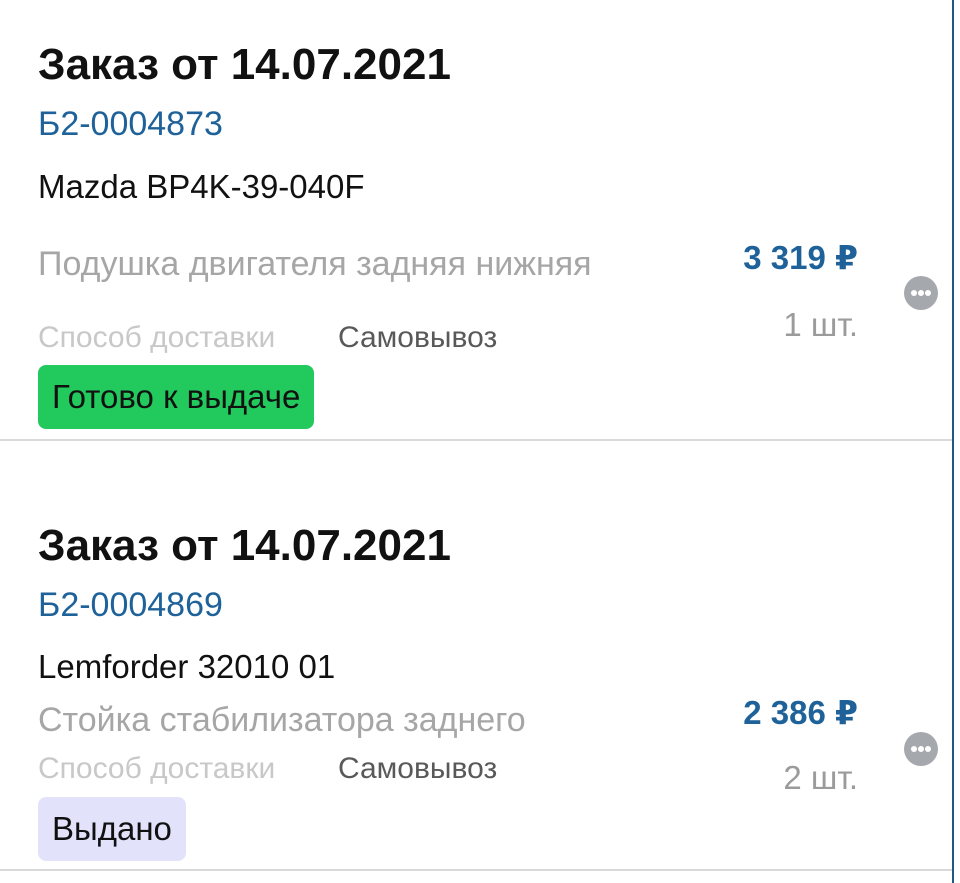 This screenshot has width=960, height=883. Describe the element at coordinates (282, 720) in the screenshot. I see `product-name: Стойка стабилизатора заднего` at that location.